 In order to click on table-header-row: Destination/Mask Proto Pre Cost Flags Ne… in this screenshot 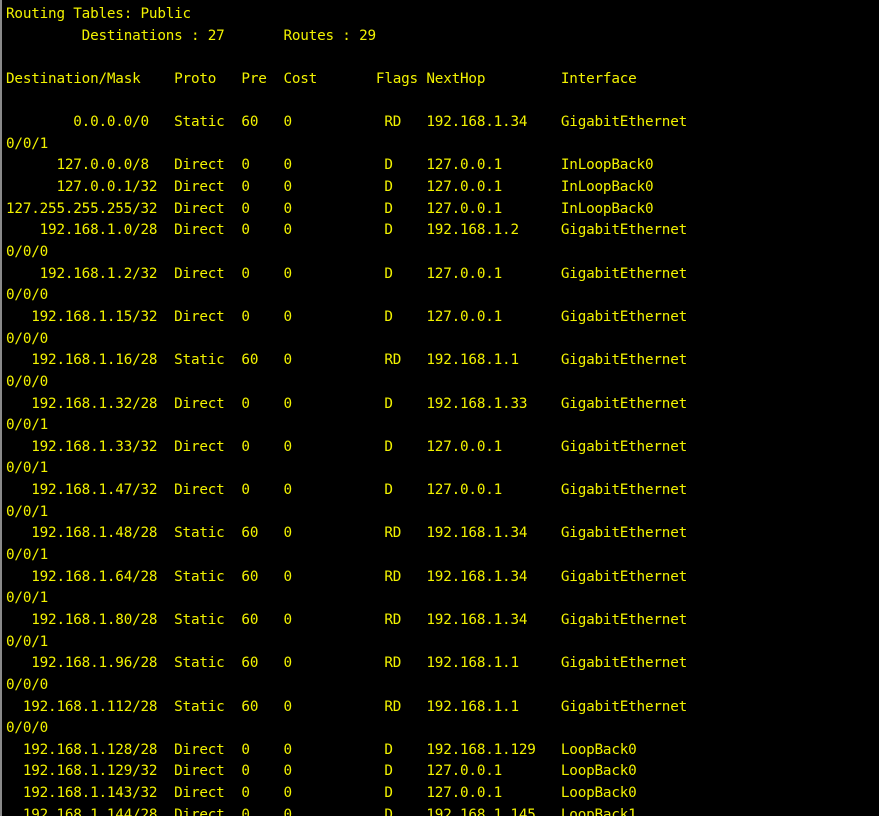, I will do `click(321, 78)`.